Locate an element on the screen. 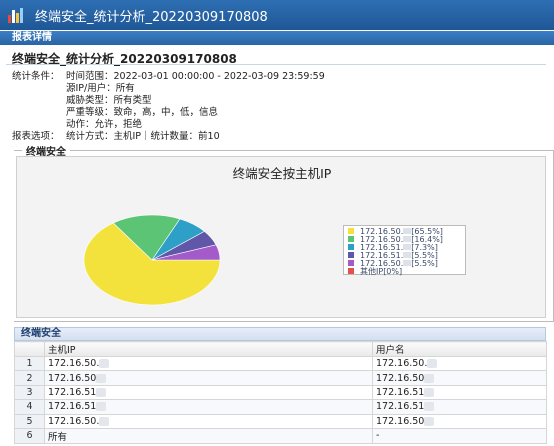 Image resolution: width=554 pixels, height=446 pixels. window-titlebar: 终端安全_统计分析_20220309170808 is located at coordinates (277, 15).